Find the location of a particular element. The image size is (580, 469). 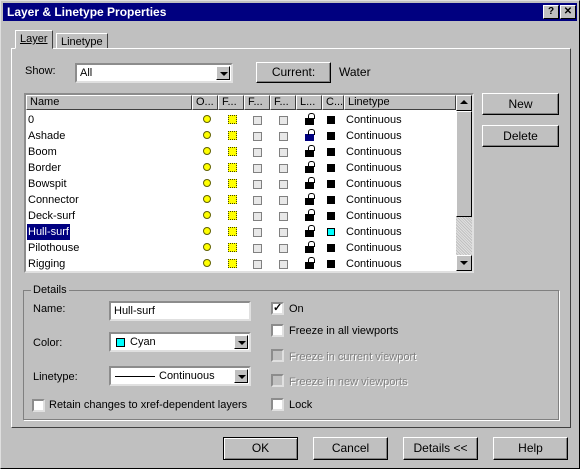

cancel-button: Cancel is located at coordinates (350, 448).